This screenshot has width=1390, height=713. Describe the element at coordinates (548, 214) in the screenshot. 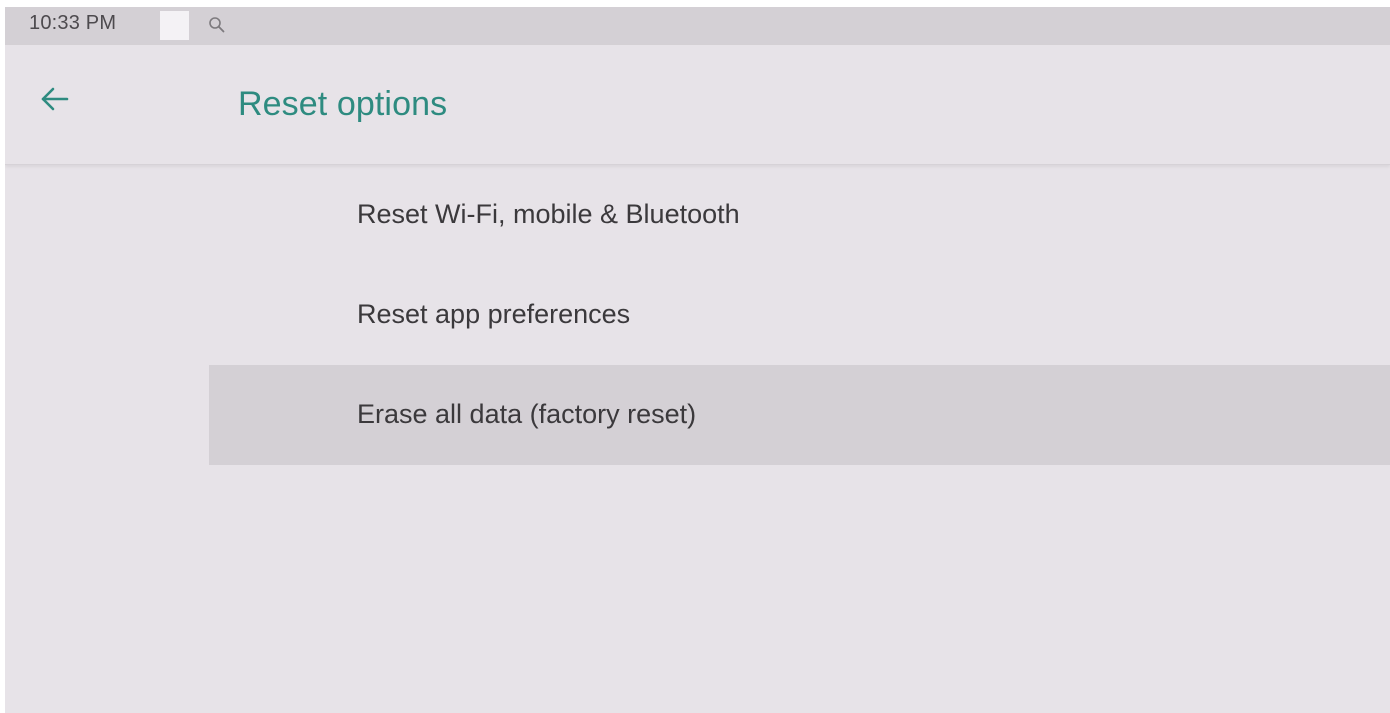

I see `list-item-label: Reset Wi-Fi, mobile & Bluetooth` at that location.